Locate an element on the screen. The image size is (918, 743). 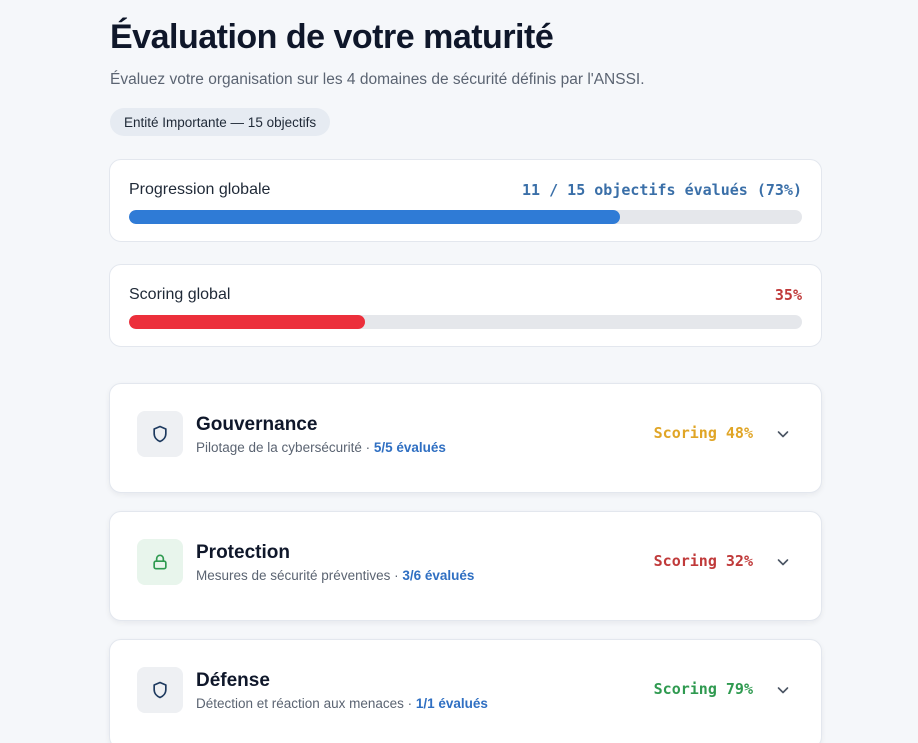
domain-score: Scoring 48% is located at coordinates (703, 433).